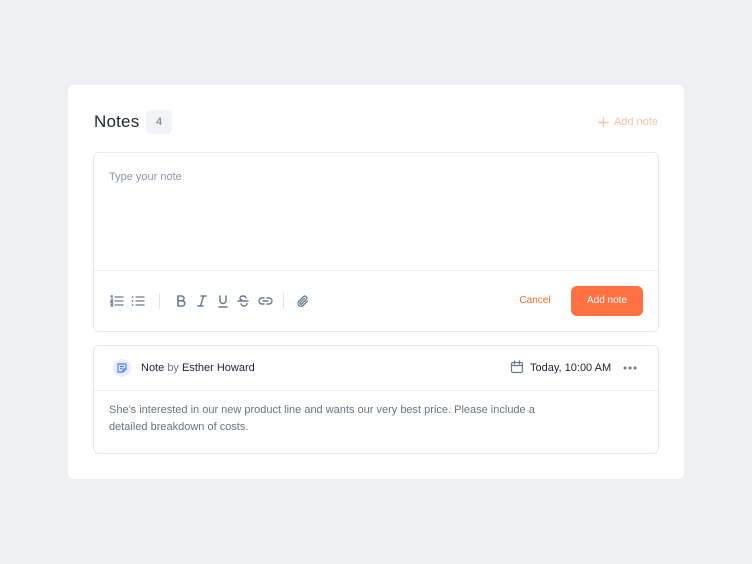  Describe the element at coordinates (376, 390) in the screenshot. I see `note-divider` at that location.